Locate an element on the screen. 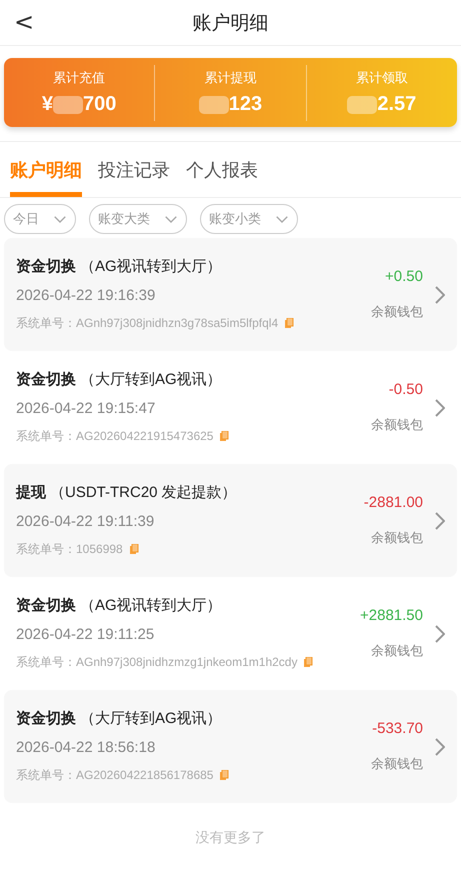 The height and width of the screenshot is (882, 461). end-of-list-text: 没有更多了 is located at coordinates (231, 838).